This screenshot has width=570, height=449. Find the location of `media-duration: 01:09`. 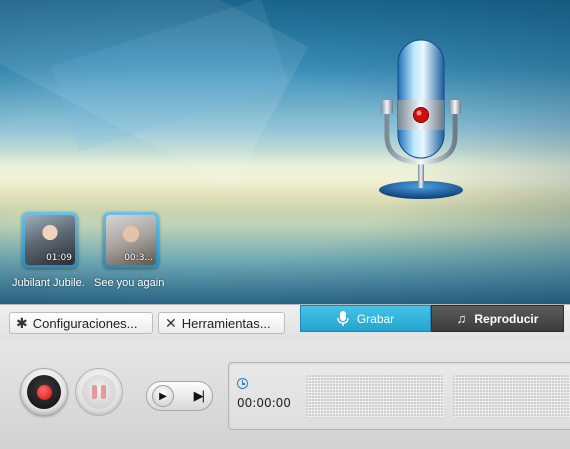

media-duration: 01:09 is located at coordinates (59, 258).